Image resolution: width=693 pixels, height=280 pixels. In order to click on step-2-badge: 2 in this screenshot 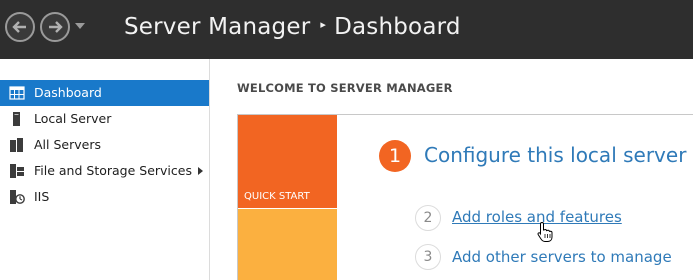, I will do `click(428, 218)`.